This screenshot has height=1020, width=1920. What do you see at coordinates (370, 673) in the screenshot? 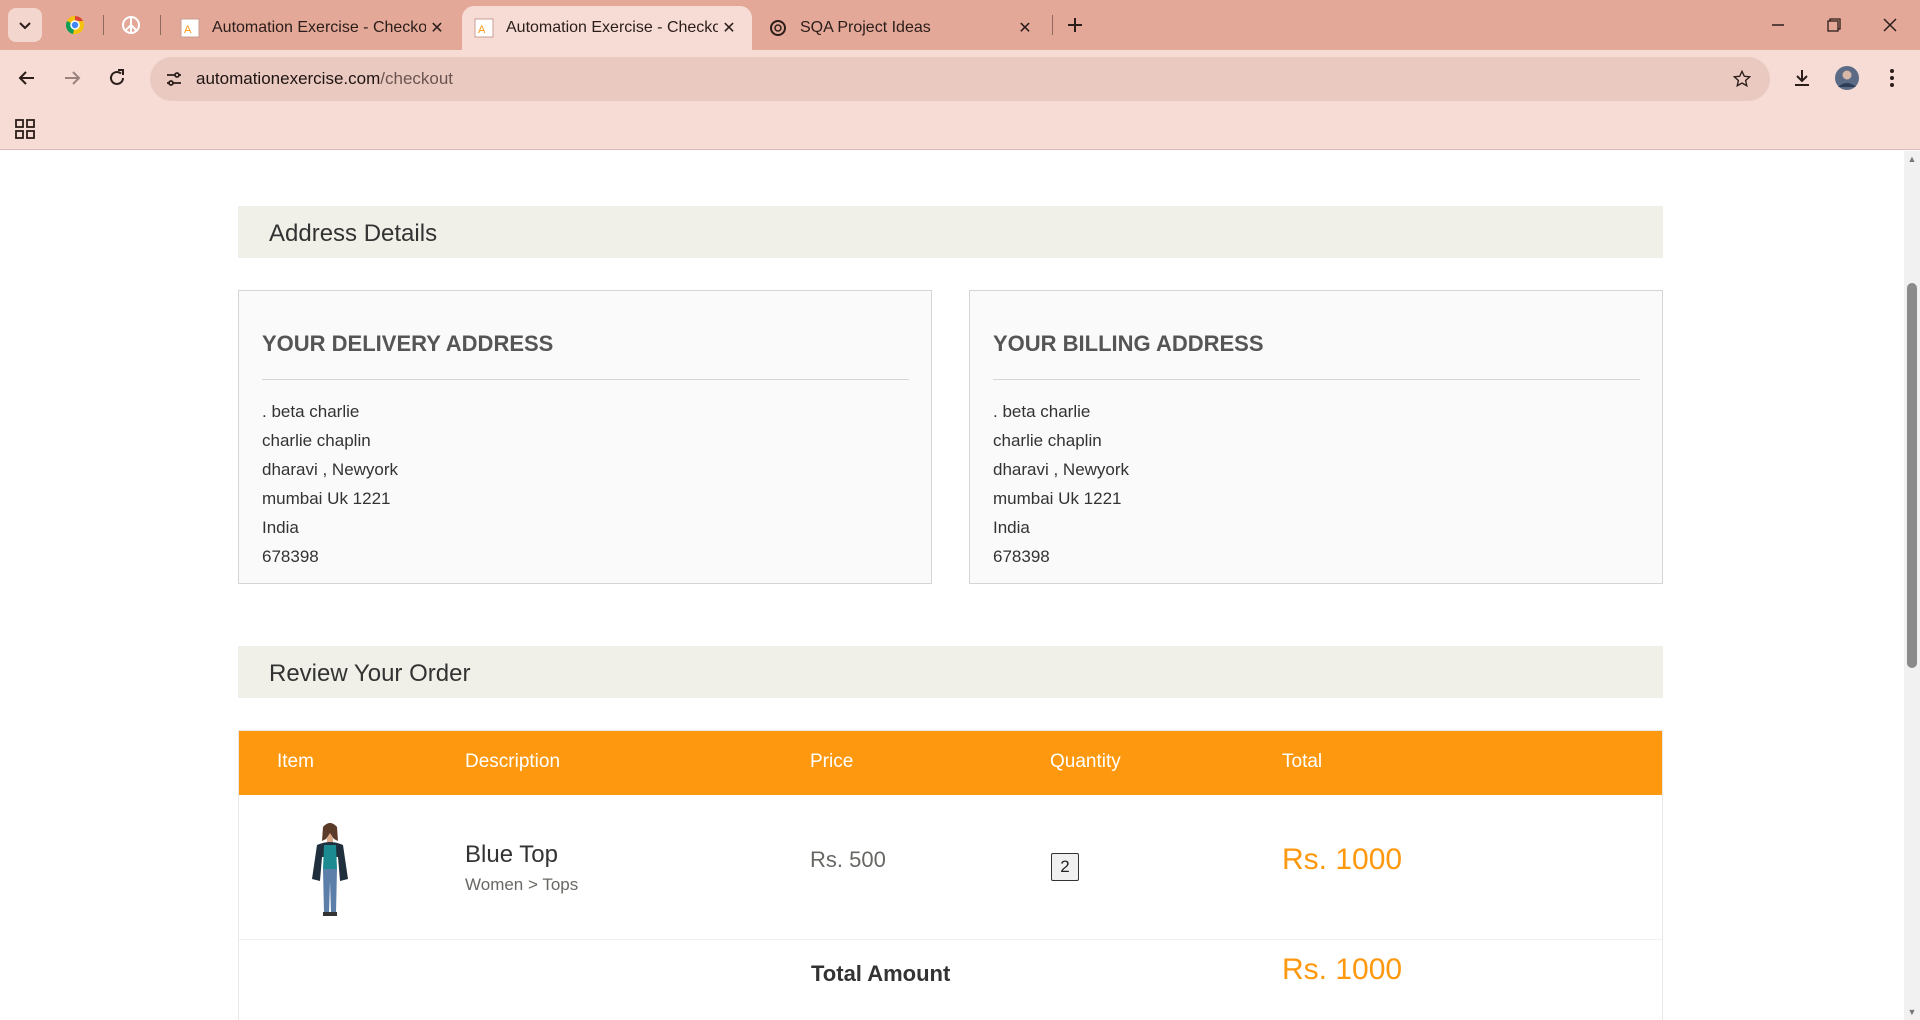
I see `review-order-title: Review Your Order` at bounding box center [370, 673].